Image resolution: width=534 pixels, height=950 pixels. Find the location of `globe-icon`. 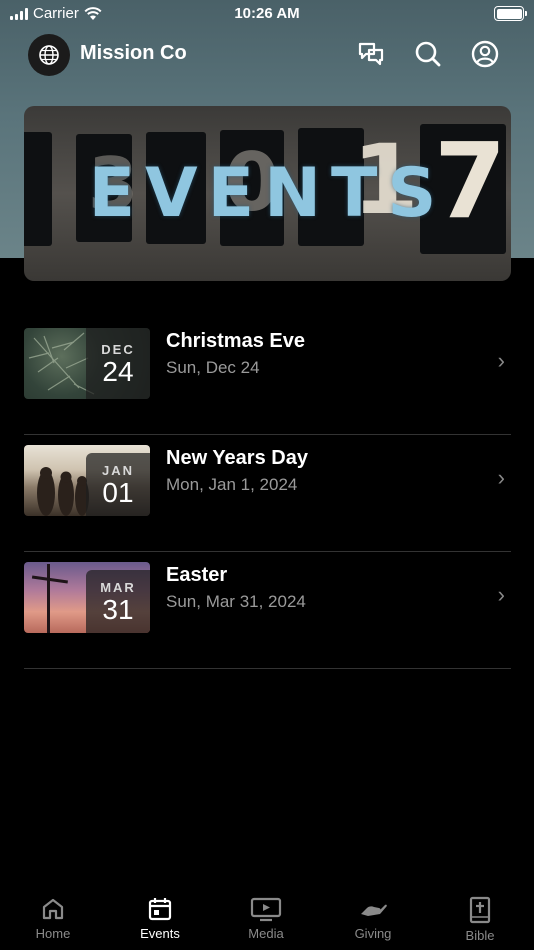

globe-icon is located at coordinates (49, 55).